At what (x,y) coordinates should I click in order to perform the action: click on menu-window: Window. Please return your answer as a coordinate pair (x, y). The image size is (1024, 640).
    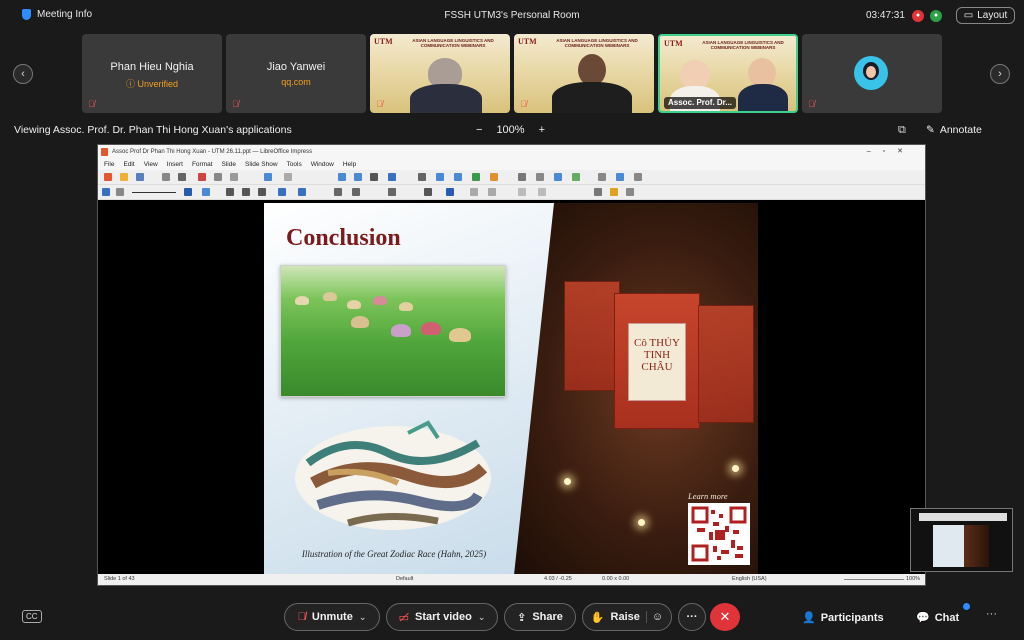
    Looking at the image, I should click on (322, 164).